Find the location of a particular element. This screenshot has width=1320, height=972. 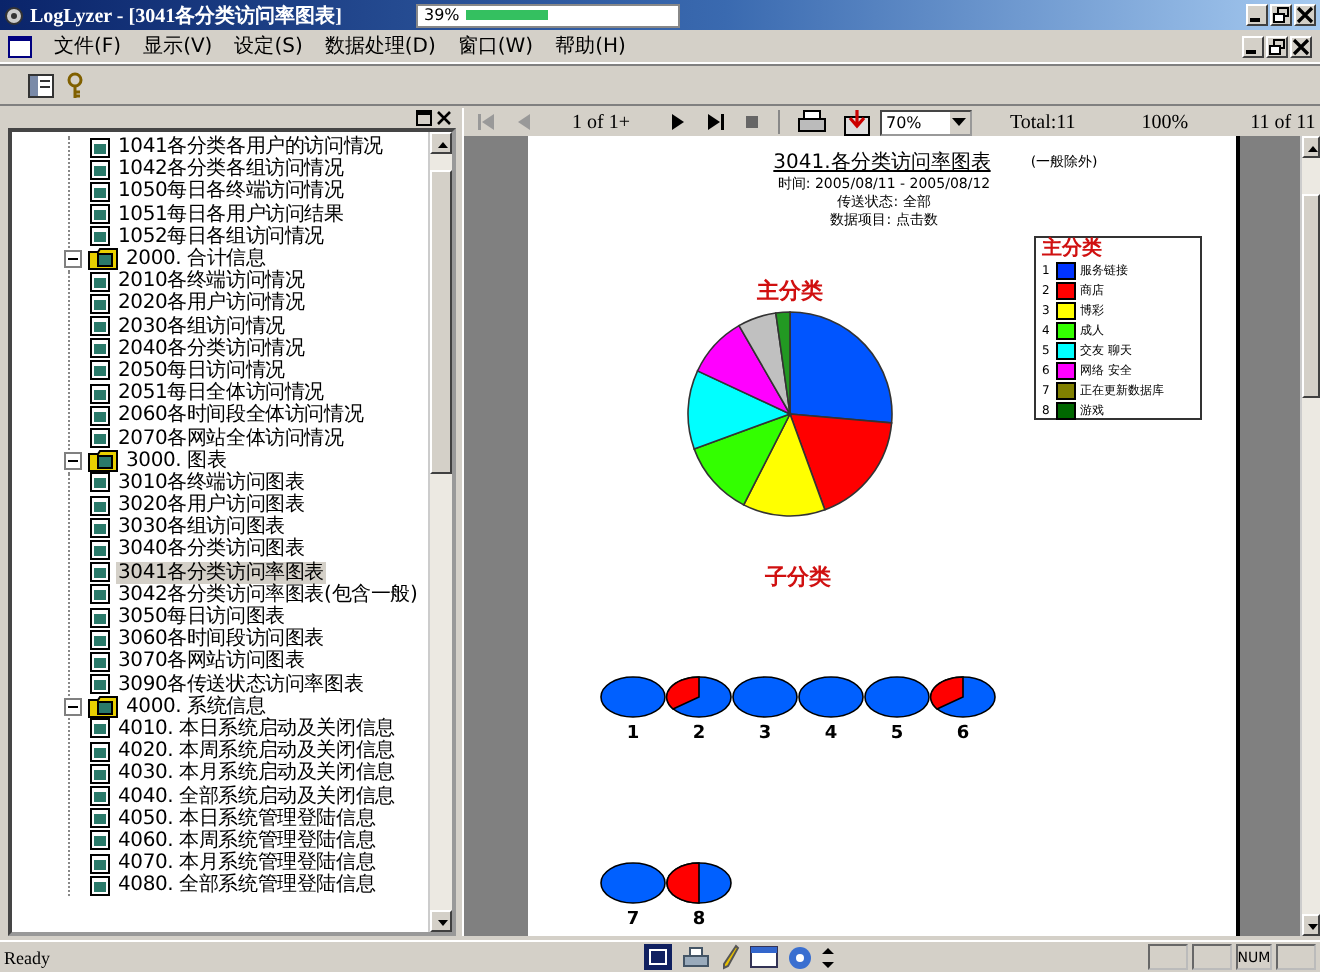

key-icon is located at coordinates (75, 85).